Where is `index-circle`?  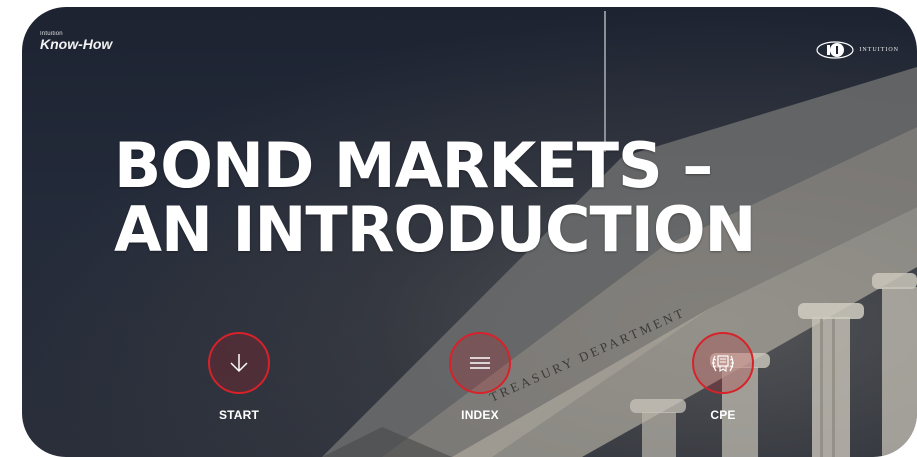
index-circle is located at coordinates (480, 363).